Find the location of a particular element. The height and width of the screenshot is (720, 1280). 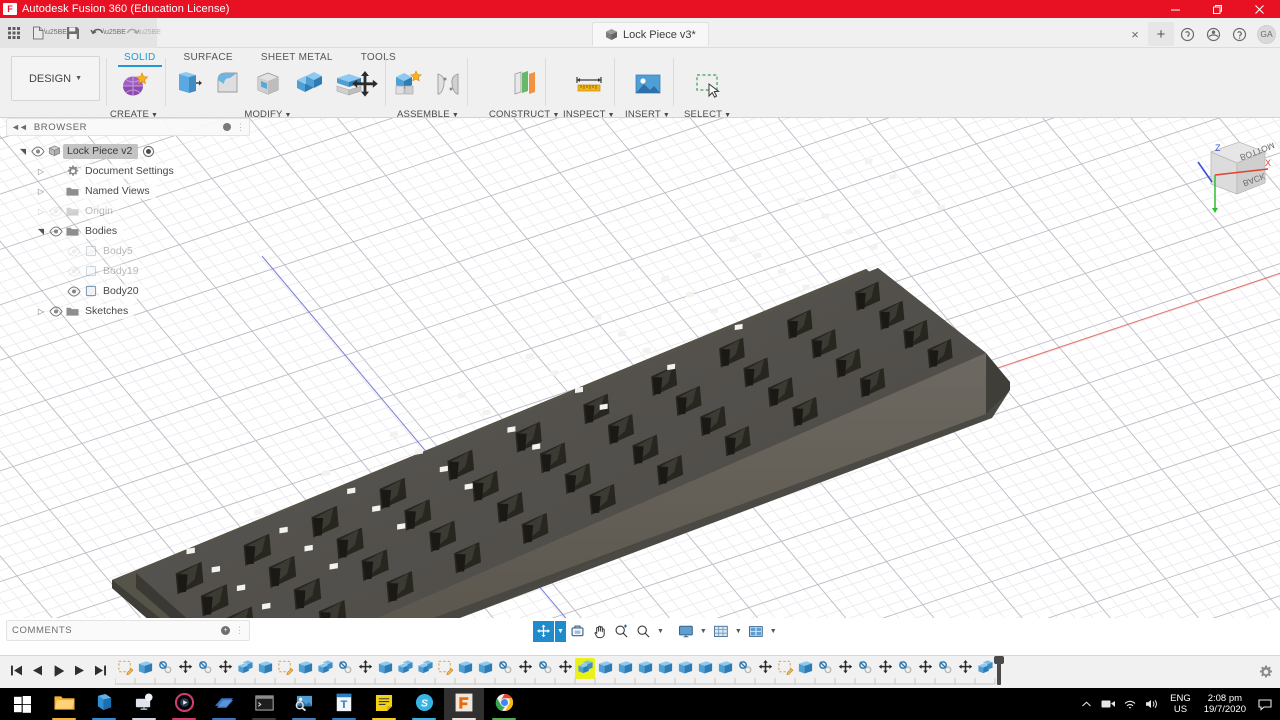

tab-tools: TOOLS is located at coordinates (378, 57).